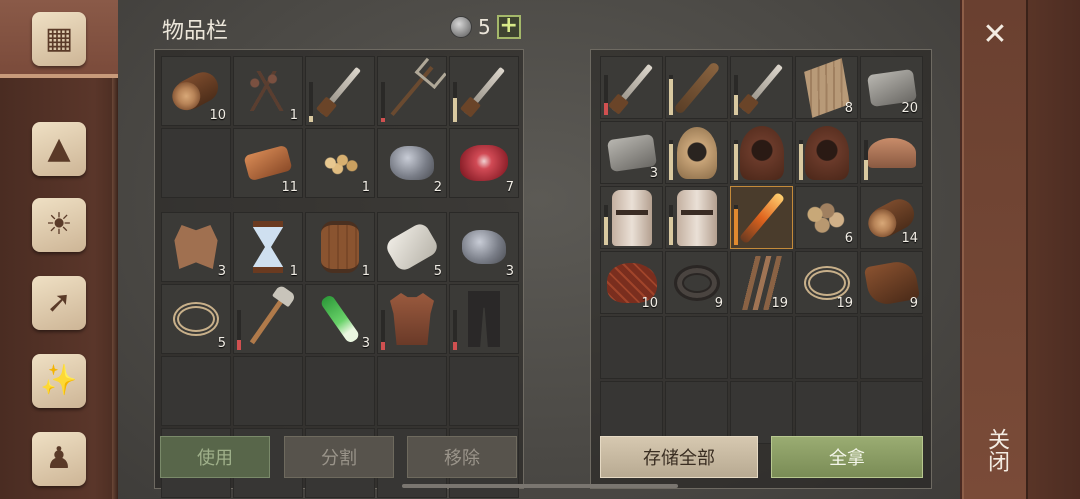 The image size is (1080, 499). I want to click on item-slot-shovel, so click(268, 319).